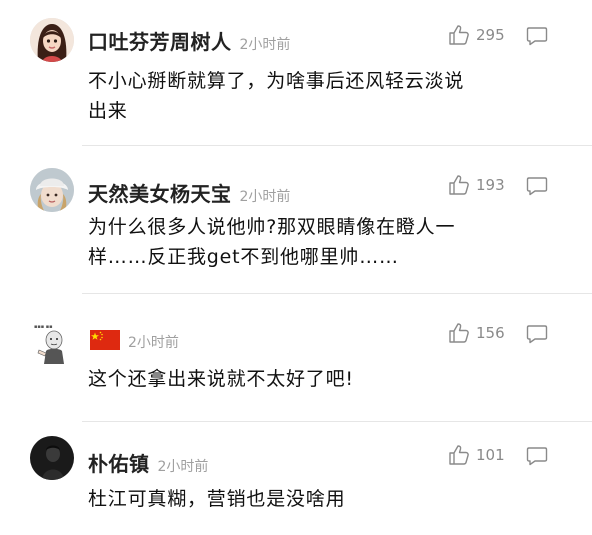 This screenshot has height=535, width=592. Describe the element at coordinates (119, 464) in the screenshot. I see `username-text: 朴佑镇` at that location.